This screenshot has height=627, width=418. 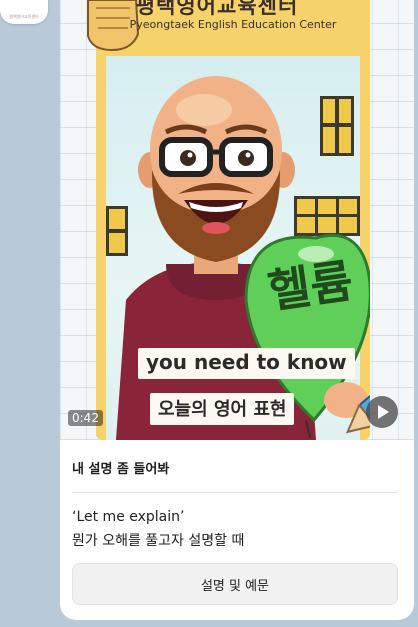 What do you see at coordinates (233, 24) in the screenshot?
I see `header-english: Pyeongtaek English Education Center` at bounding box center [233, 24].